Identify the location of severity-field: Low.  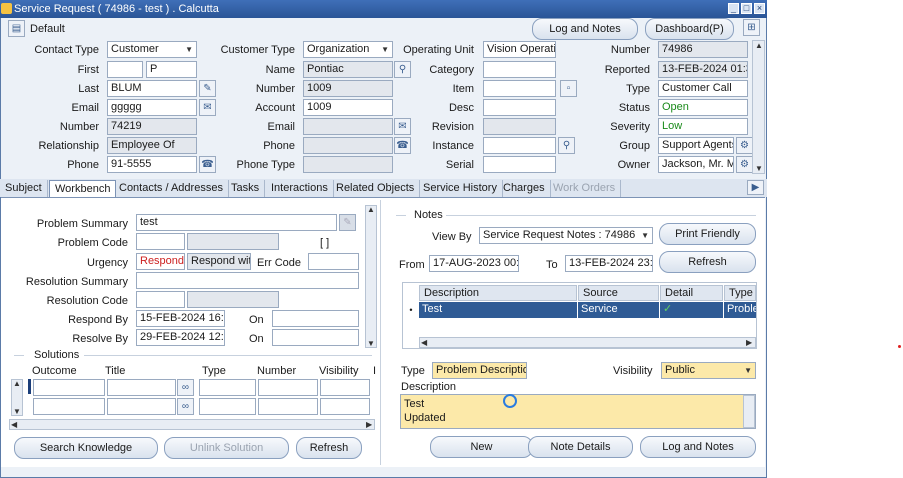
(703, 126).